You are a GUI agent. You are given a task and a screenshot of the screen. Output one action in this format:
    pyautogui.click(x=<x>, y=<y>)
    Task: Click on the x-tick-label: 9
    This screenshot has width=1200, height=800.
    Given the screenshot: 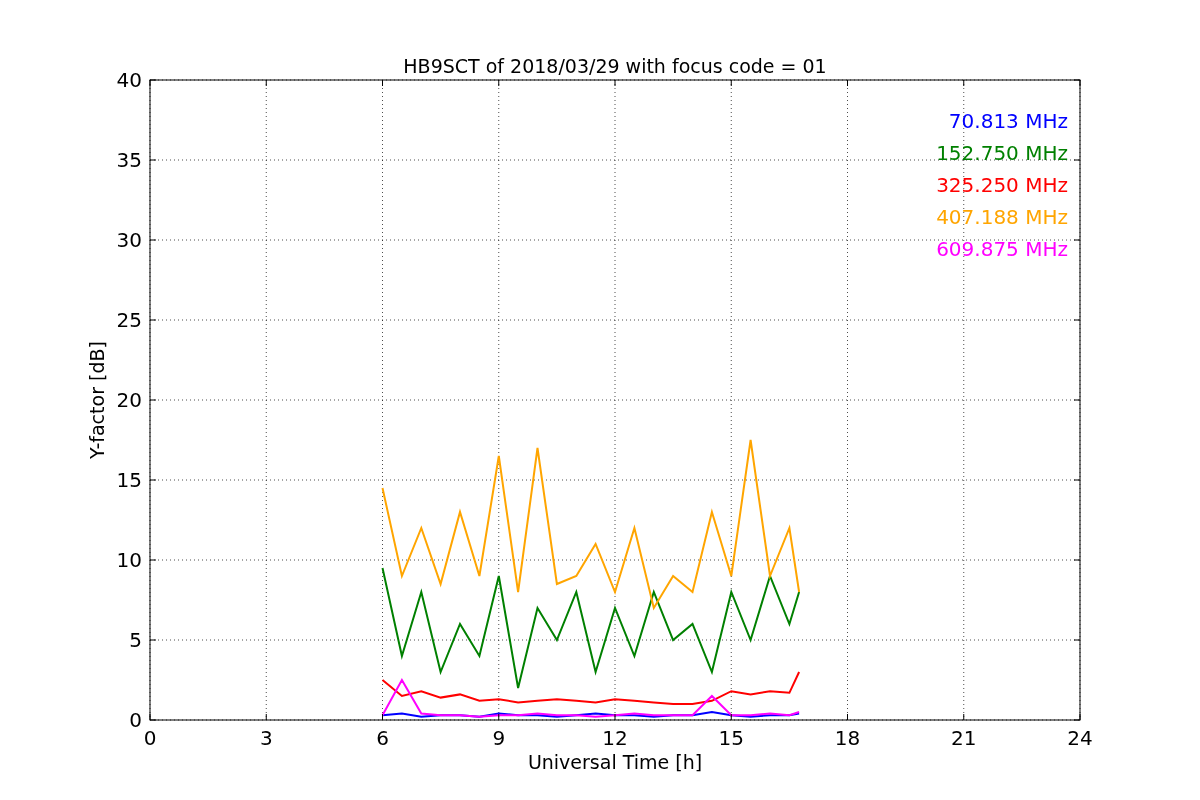 What is the action you would take?
    pyautogui.click(x=499, y=738)
    